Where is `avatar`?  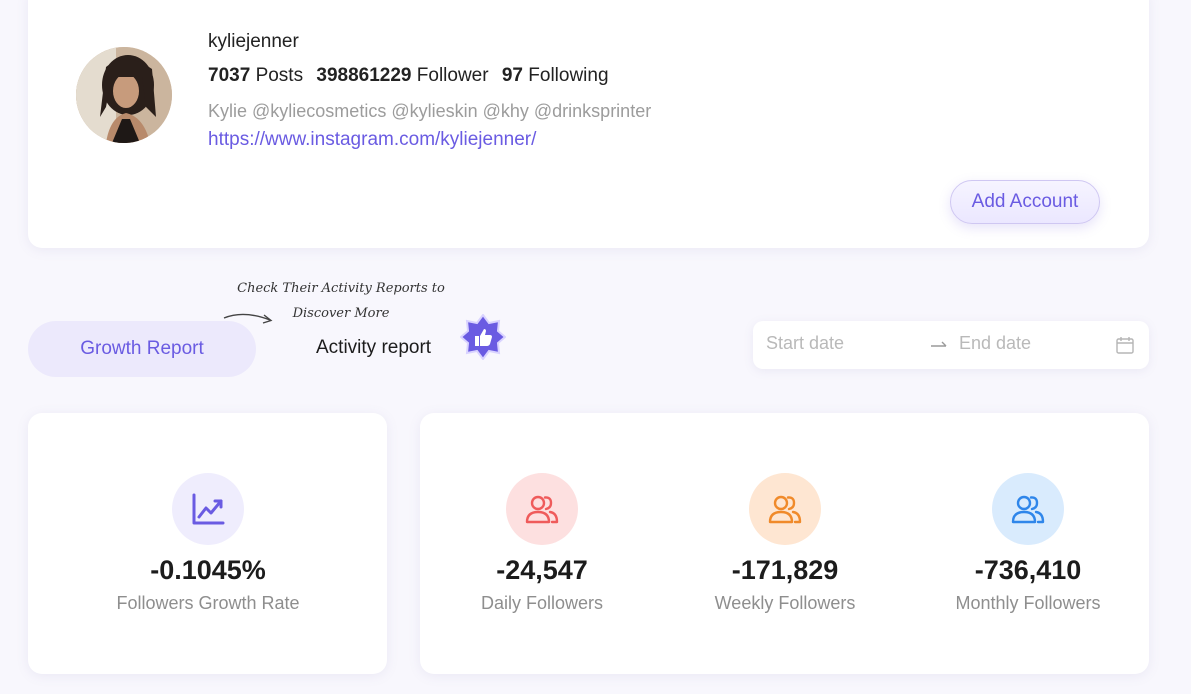
avatar is located at coordinates (124, 95).